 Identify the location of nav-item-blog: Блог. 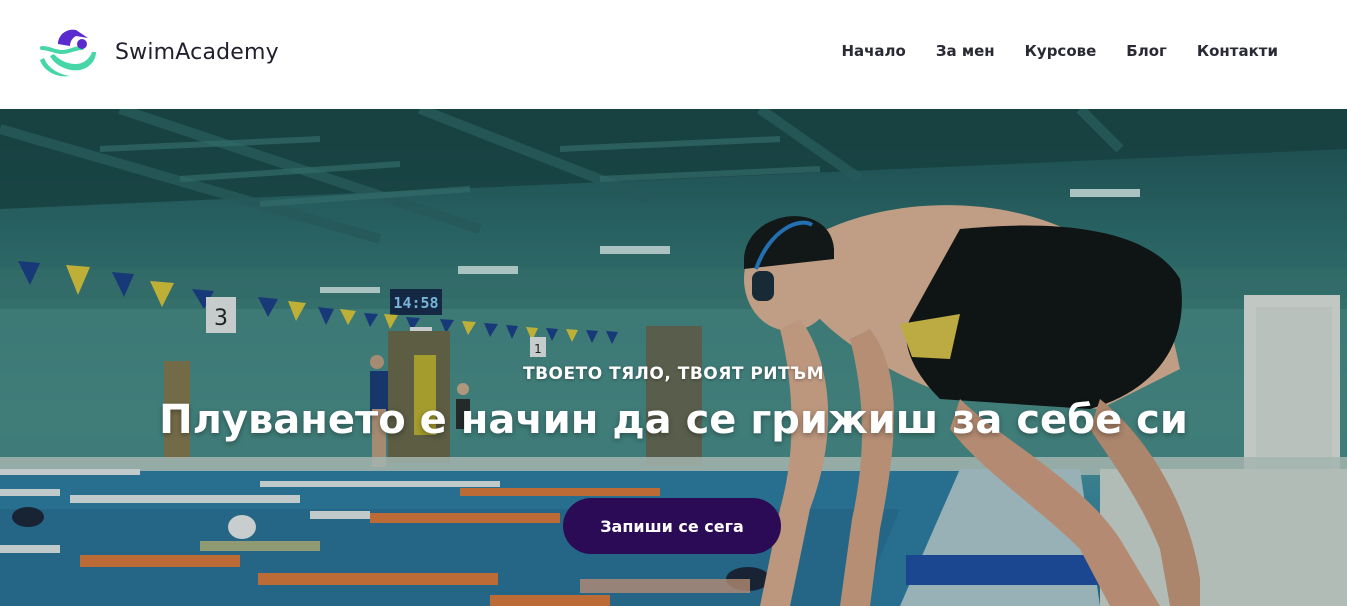
(1146, 51).